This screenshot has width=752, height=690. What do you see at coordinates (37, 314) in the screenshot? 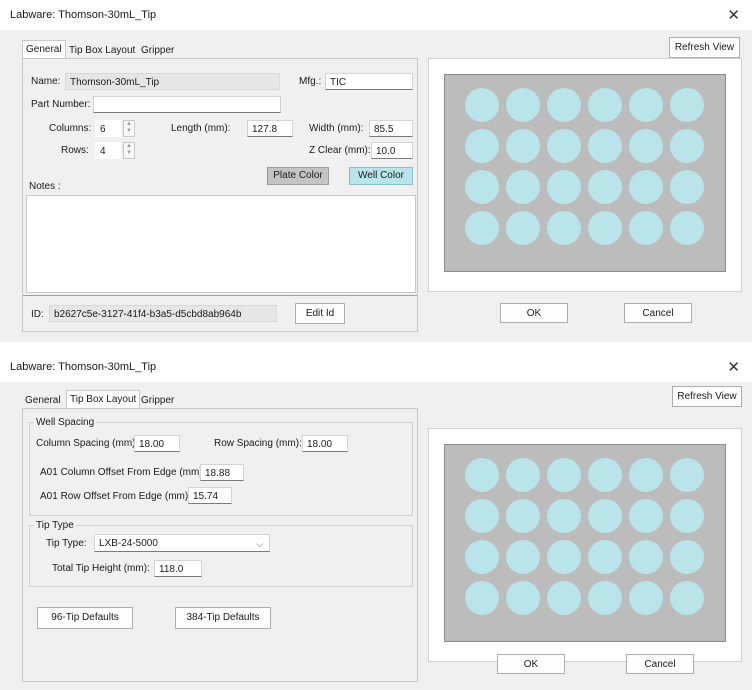
I see `id-label: ID:` at bounding box center [37, 314].